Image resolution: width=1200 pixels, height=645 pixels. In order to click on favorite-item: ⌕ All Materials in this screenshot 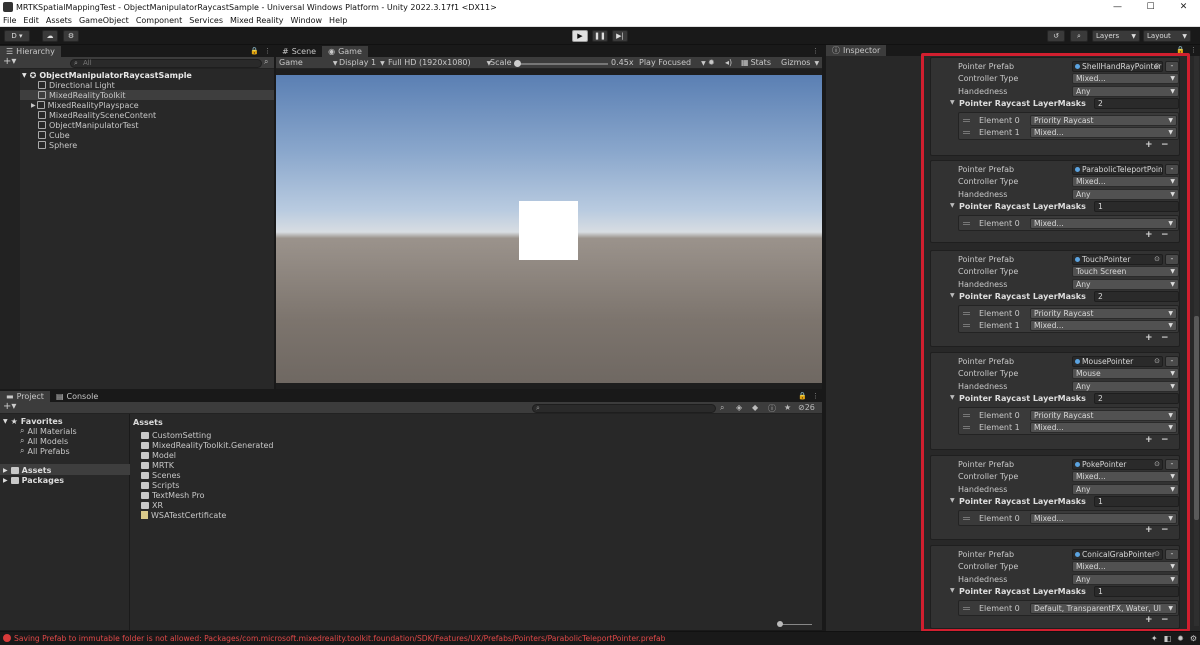, I will do `click(48, 431)`.